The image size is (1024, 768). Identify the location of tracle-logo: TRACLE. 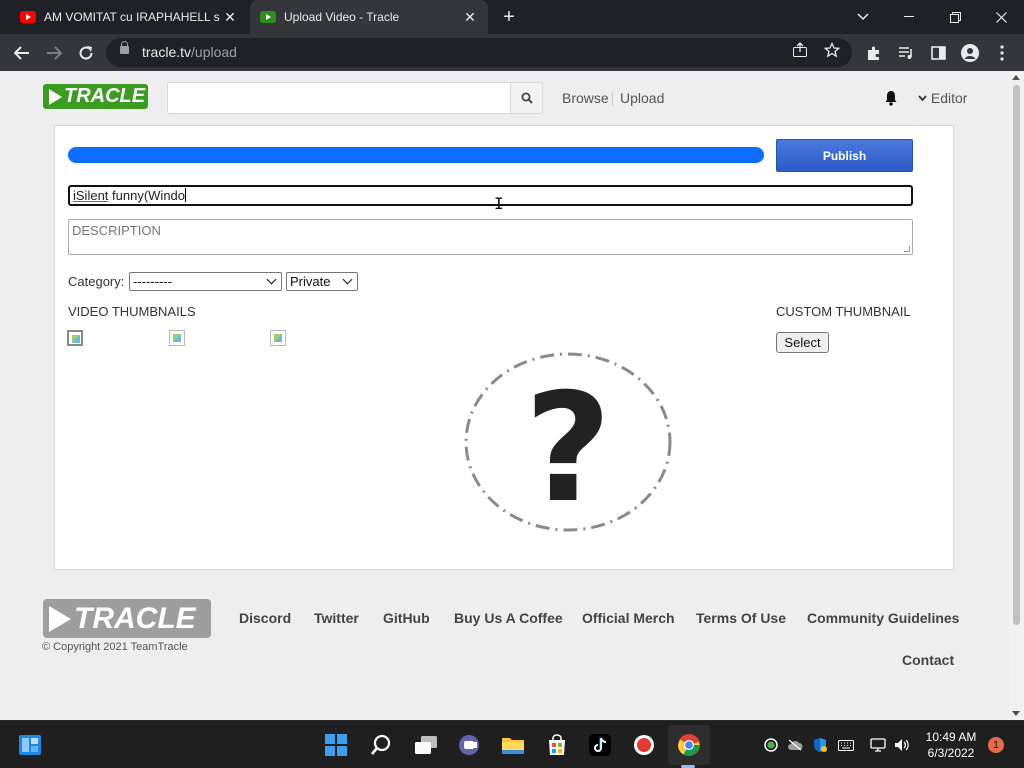
(95, 96).